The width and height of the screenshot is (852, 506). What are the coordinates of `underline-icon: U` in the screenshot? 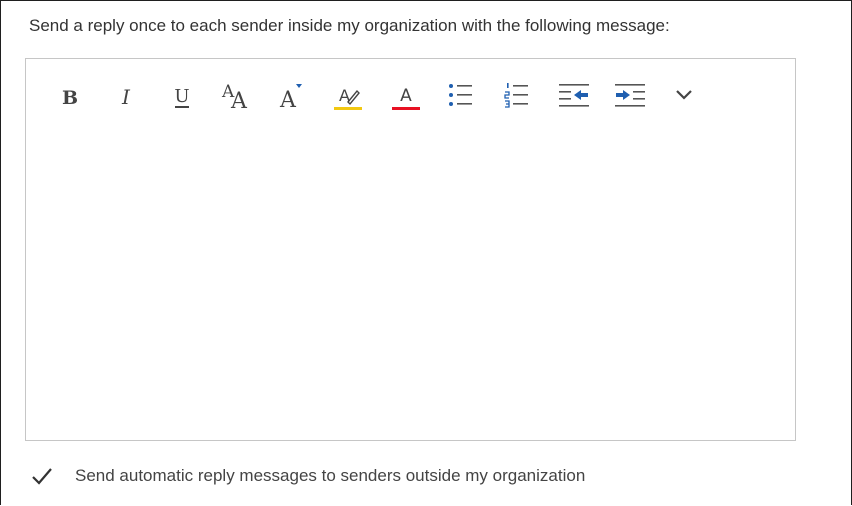 It's located at (182, 97).